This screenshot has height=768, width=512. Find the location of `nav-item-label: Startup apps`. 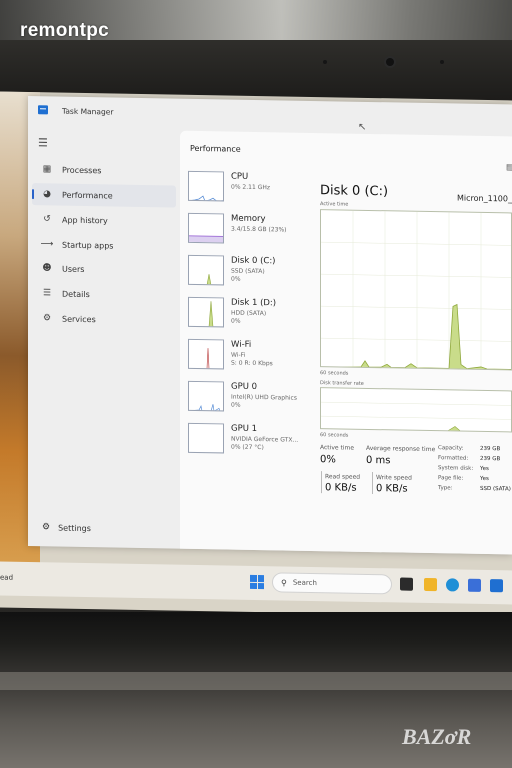

nav-item-label: Startup apps is located at coordinates (88, 245).